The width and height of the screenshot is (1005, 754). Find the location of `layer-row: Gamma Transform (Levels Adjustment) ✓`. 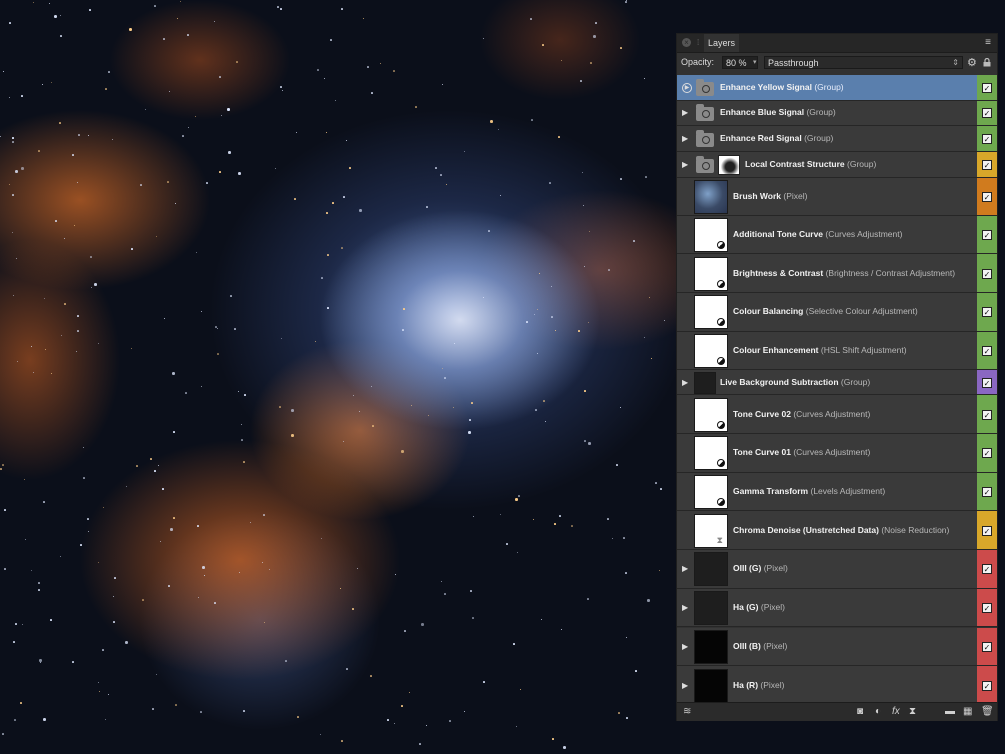

layer-row: Gamma Transform (Levels Adjustment) ✓ is located at coordinates (837, 492).